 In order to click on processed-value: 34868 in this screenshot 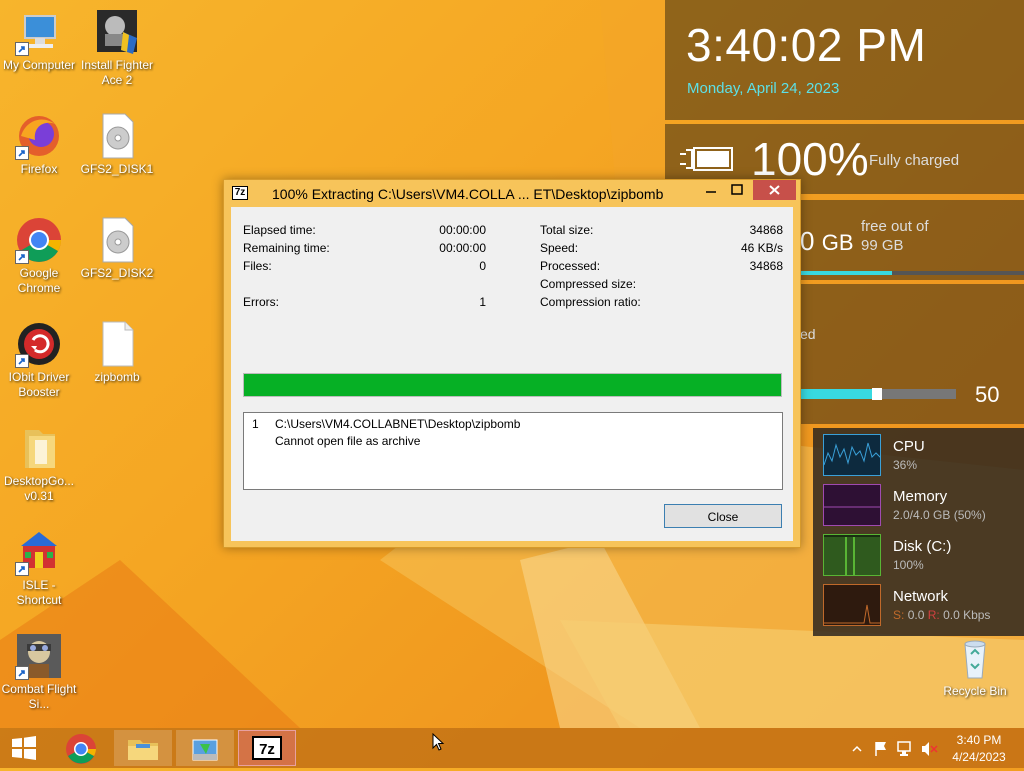, I will do `click(766, 266)`.